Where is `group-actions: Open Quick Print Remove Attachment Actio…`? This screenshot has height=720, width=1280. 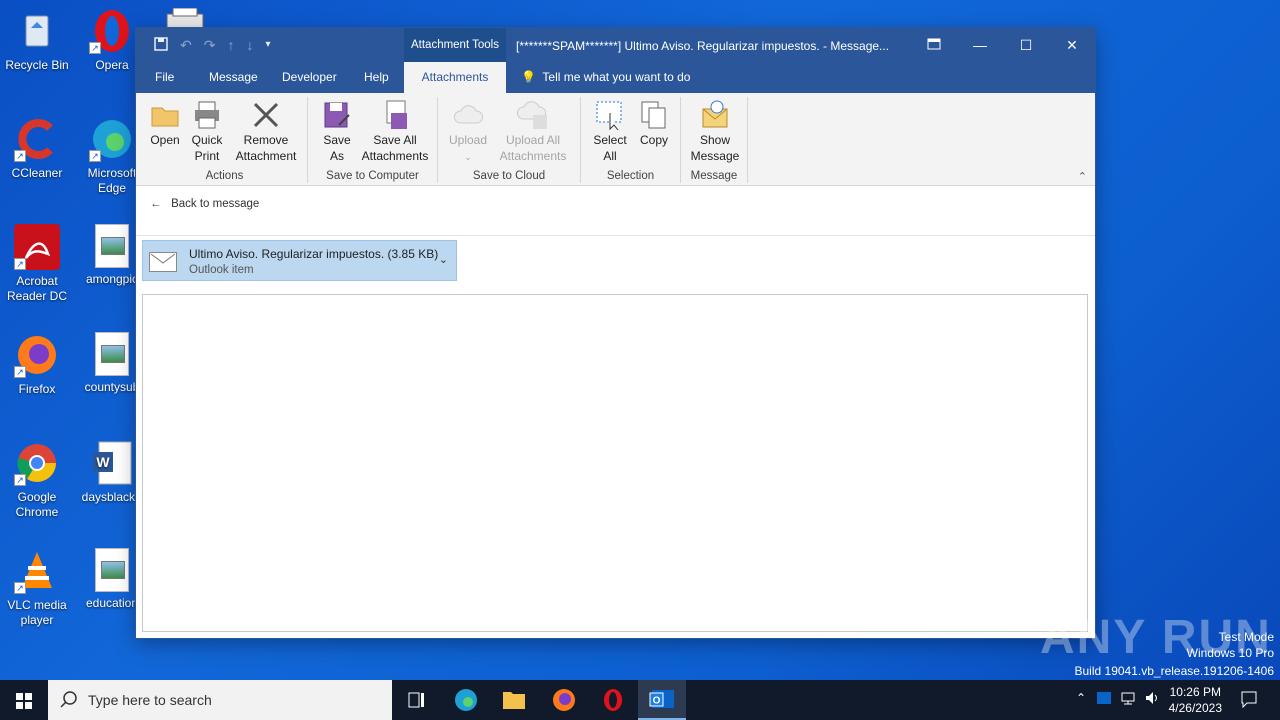 group-actions: Open Quick Print Remove Attachment Actio… is located at coordinates (225, 140).